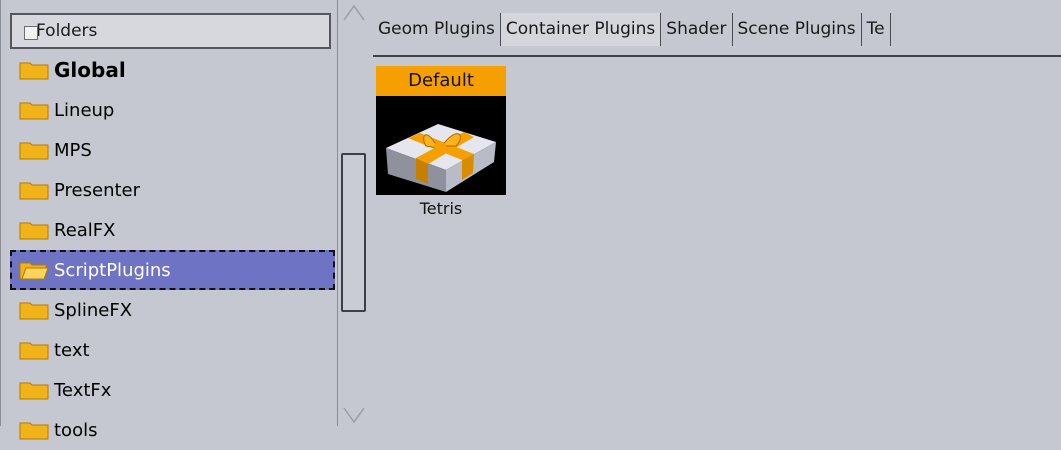  I want to click on plugin-tile-header: Default, so click(441, 81).